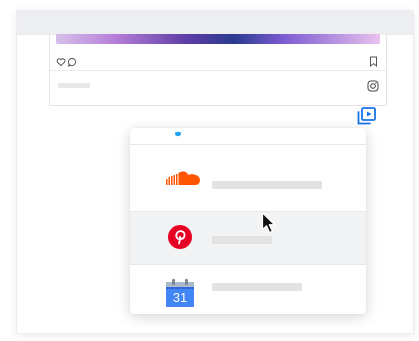 This screenshot has width=419, height=341. I want to click on calendar-date: 31, so click(180, 297).